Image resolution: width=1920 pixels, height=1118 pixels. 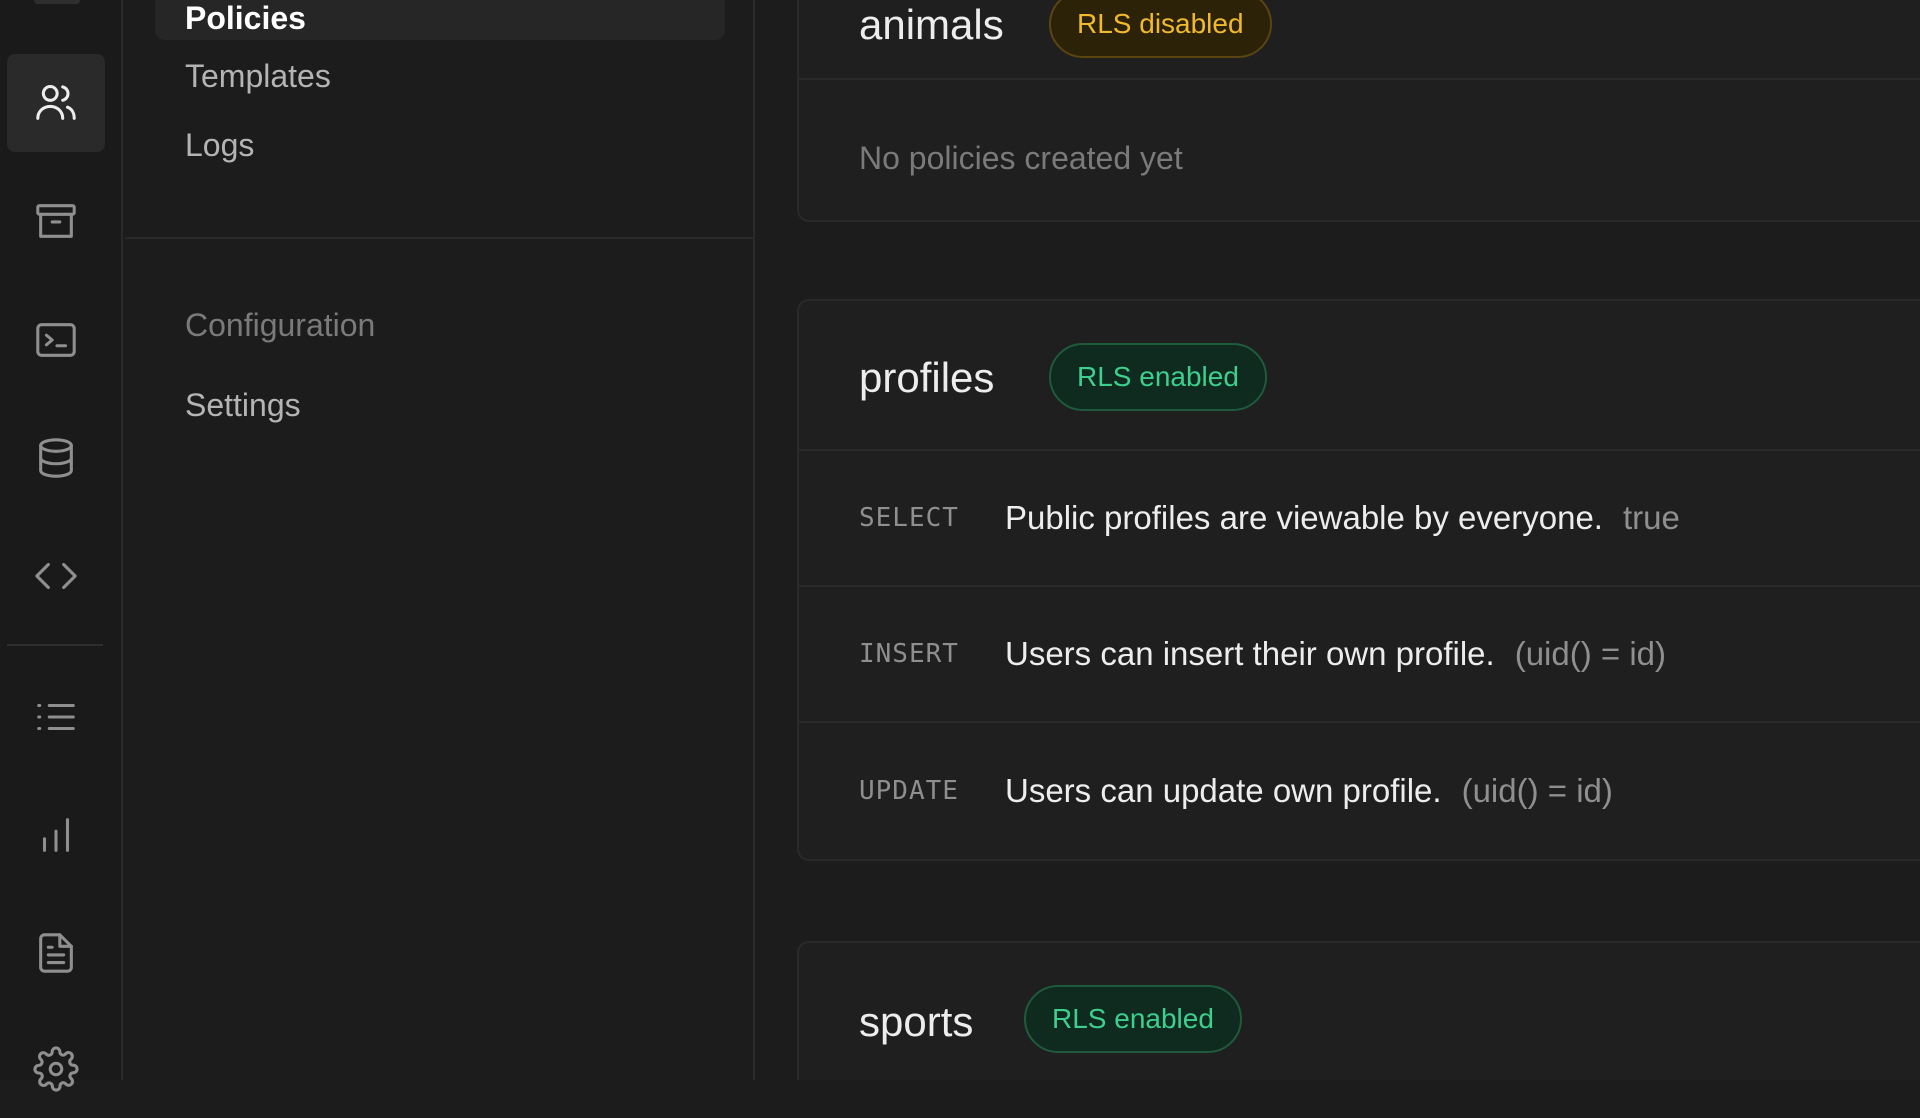 I want to click on table-name: sports, so click(x=916, y=1021).